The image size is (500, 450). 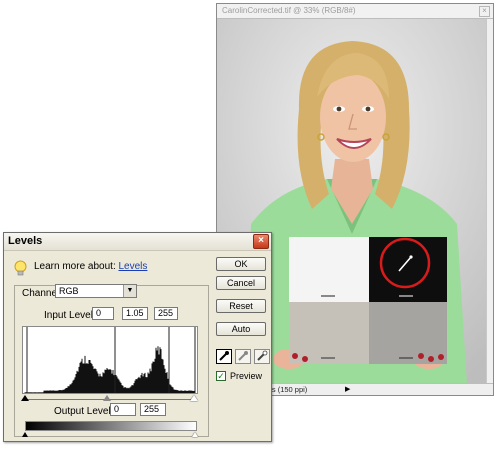 I want to click on gray-card, so click(x=368, y=300).